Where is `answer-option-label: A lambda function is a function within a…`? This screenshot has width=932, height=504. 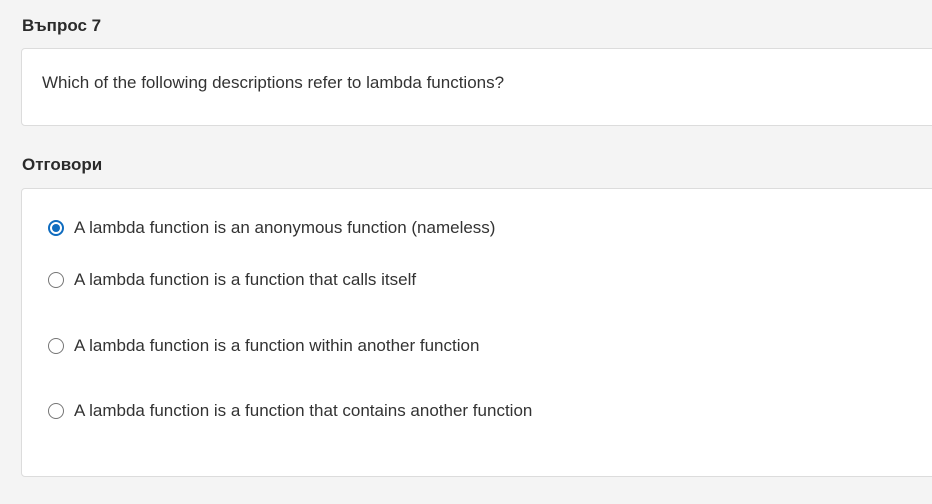 answer-option-label: A lambda function is a function within a… is located at coordinates (277, 345).